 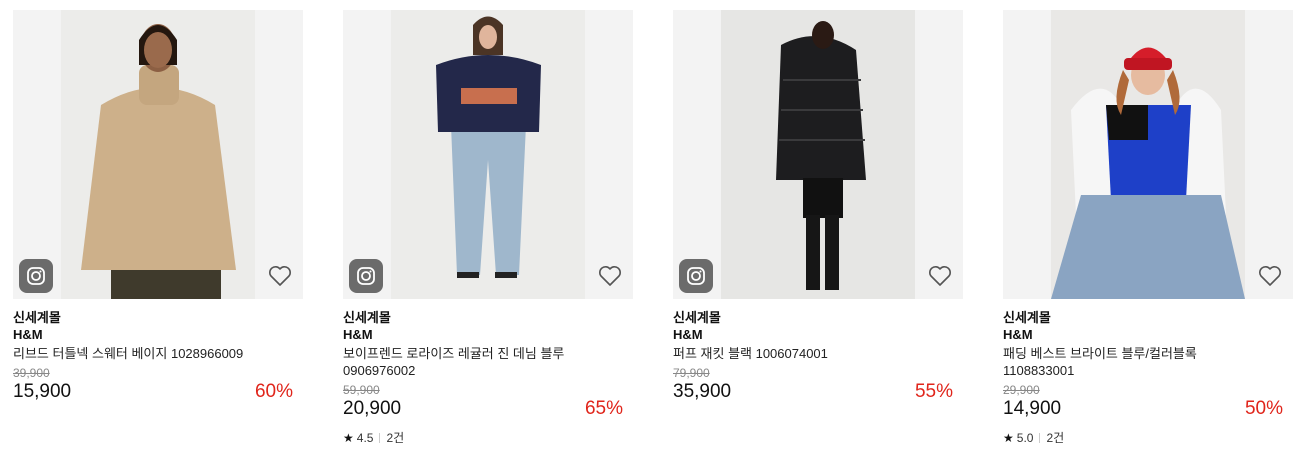 What do you see at coordinates (1148, 409) in the screenshot?
I see `price-row: 14,900 50%` at bounding box center [1148, 409].